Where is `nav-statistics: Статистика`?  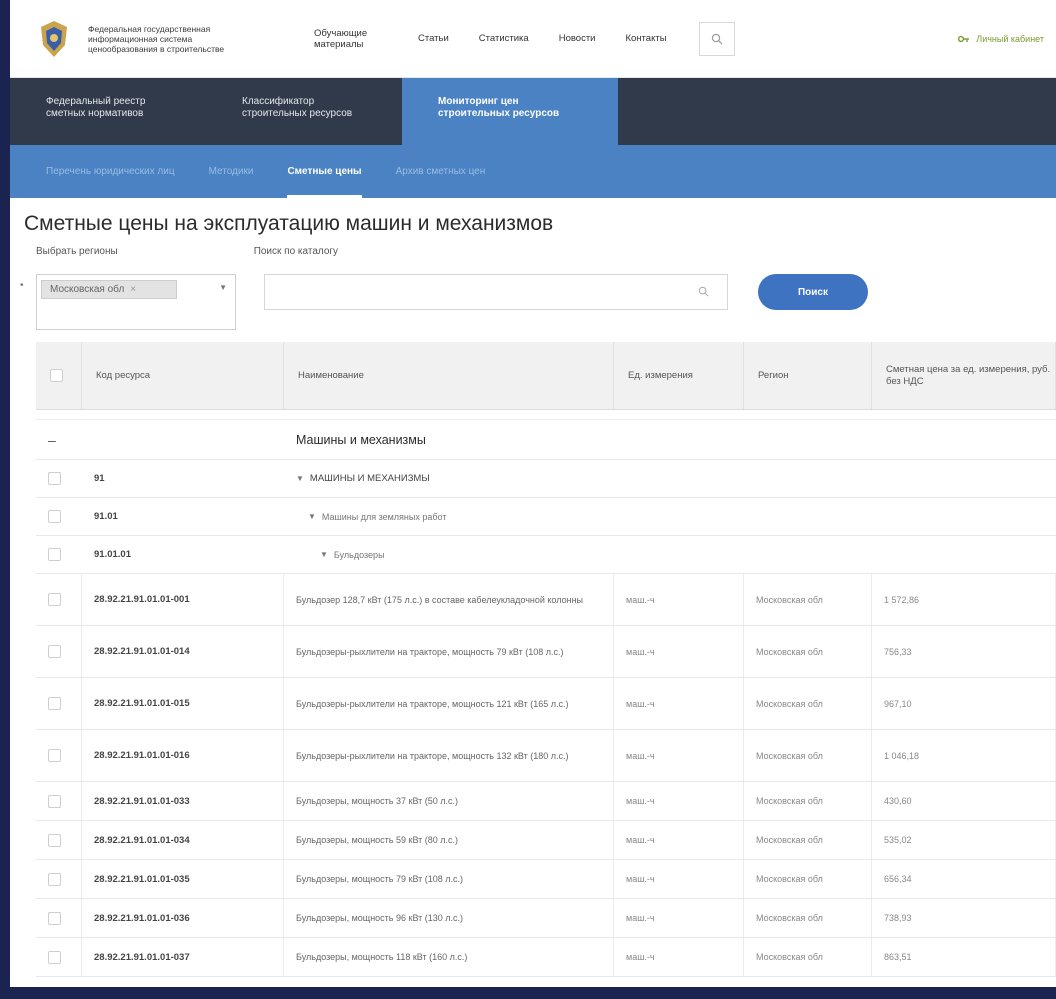 nav-statistics: Статистика is located at coordinates (504, 38).